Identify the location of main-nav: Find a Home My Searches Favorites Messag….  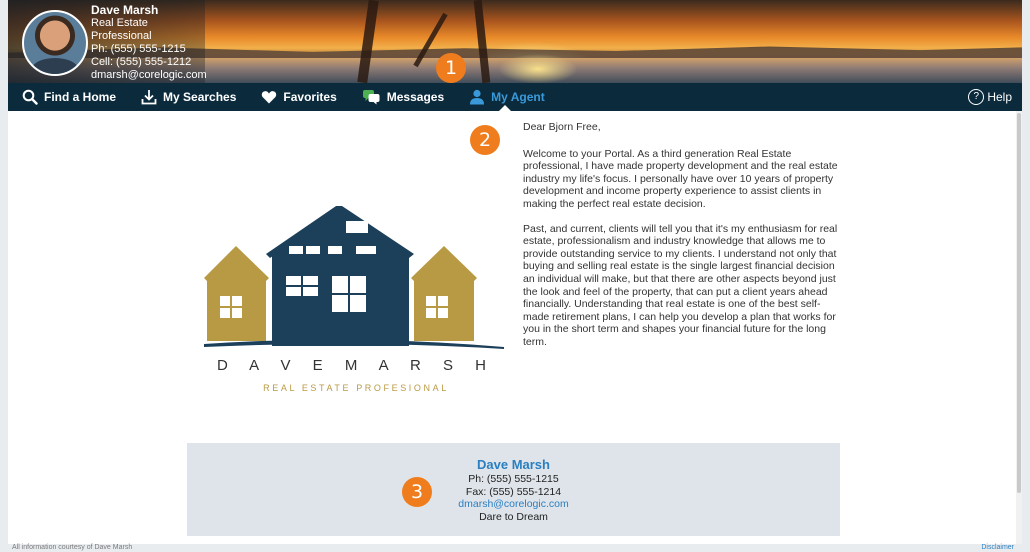
(515, 97).